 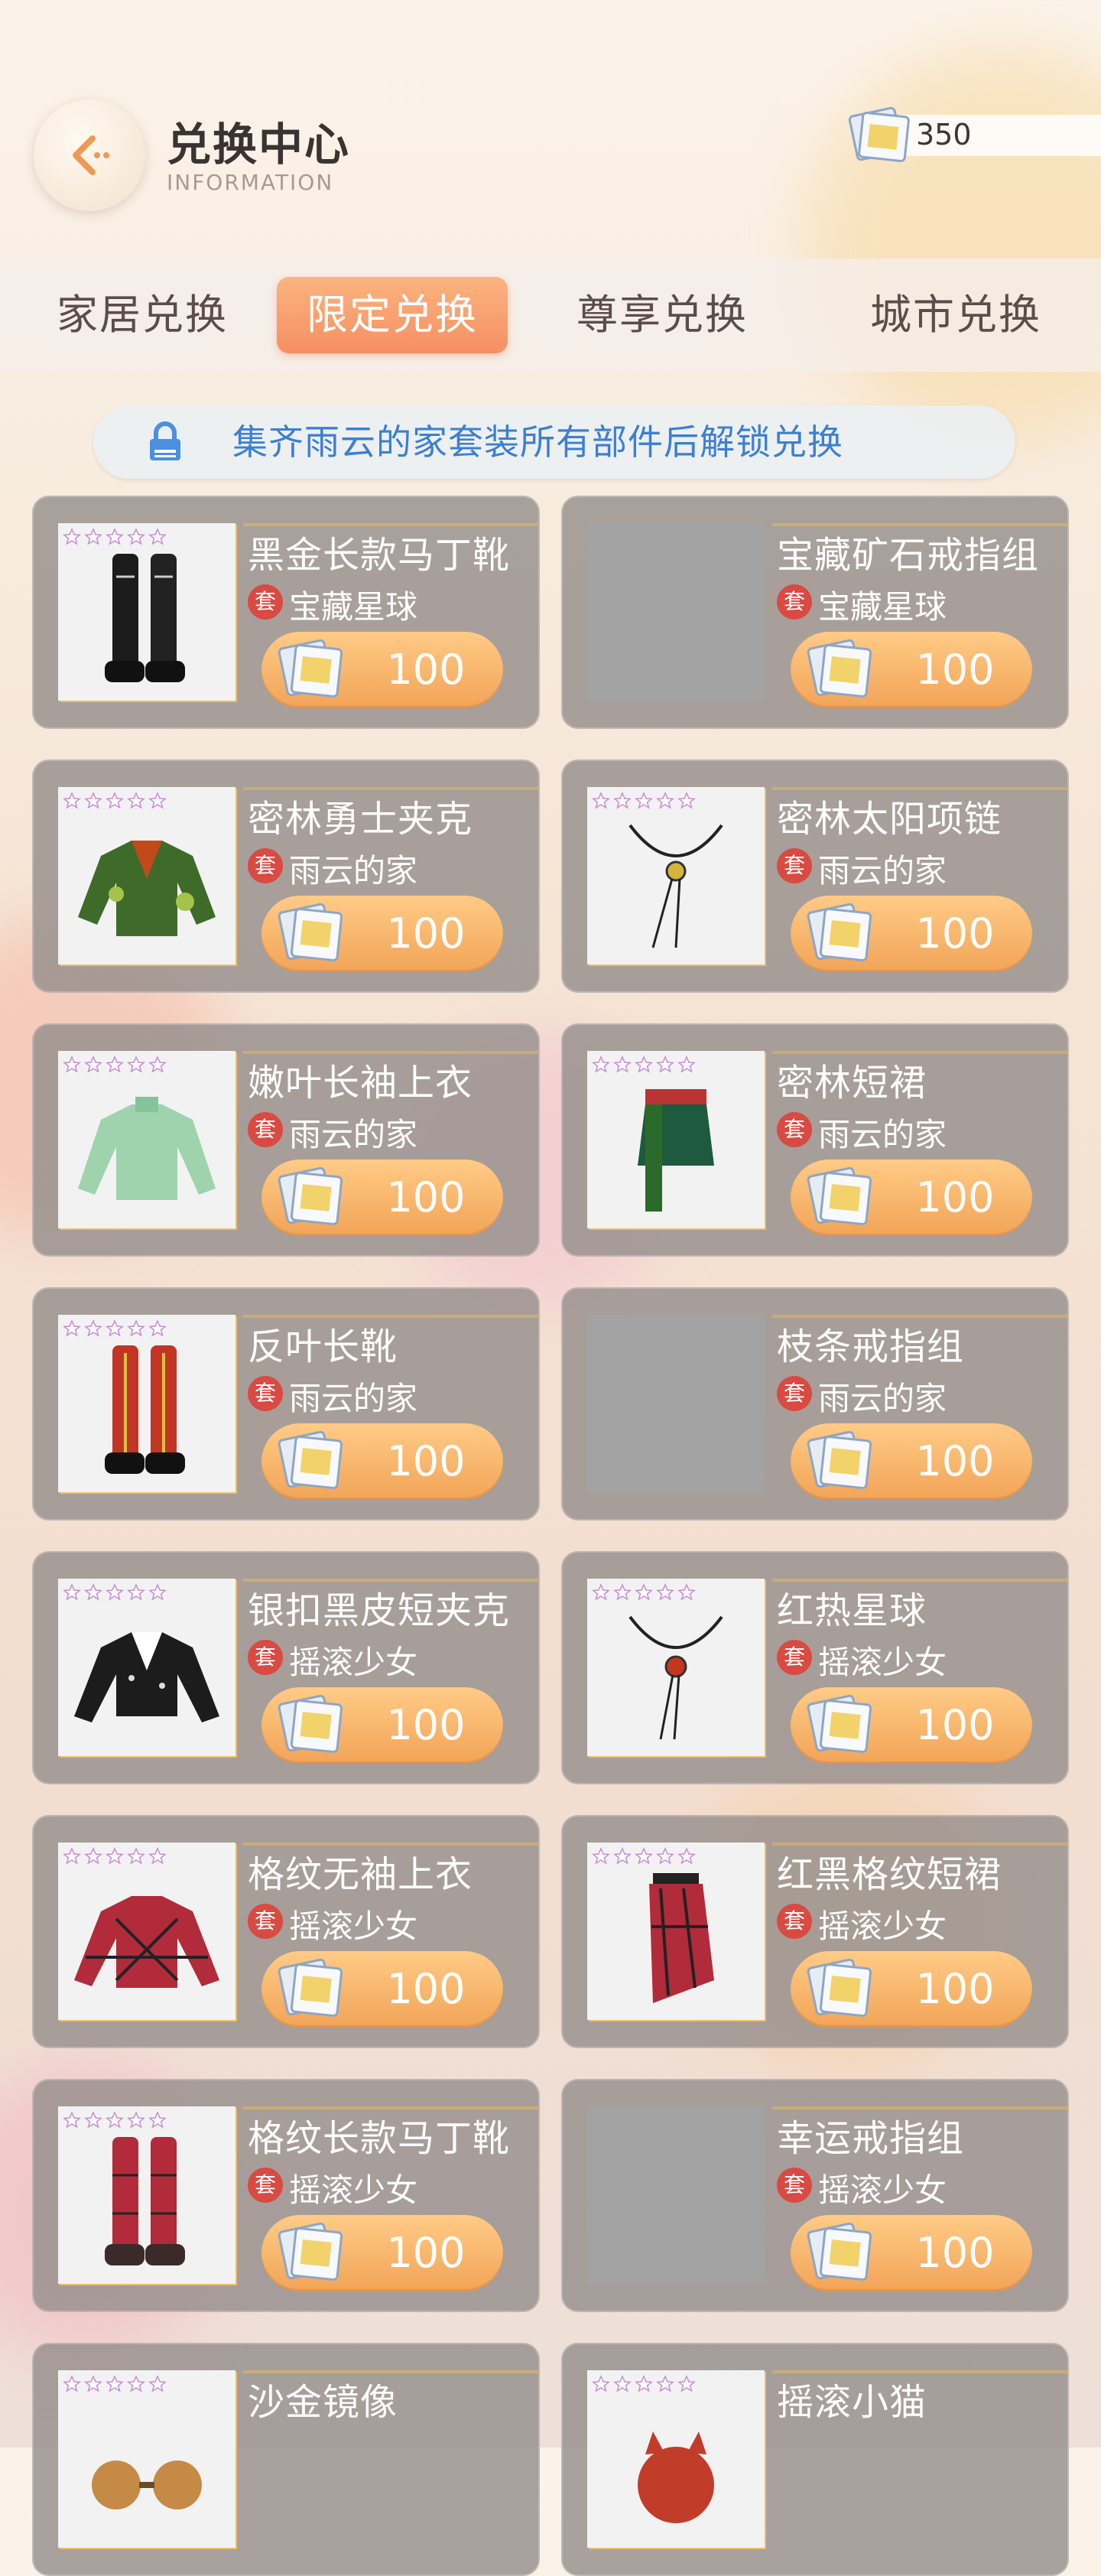 I want to click on boots-black-icon, so click(x=145, y=618).